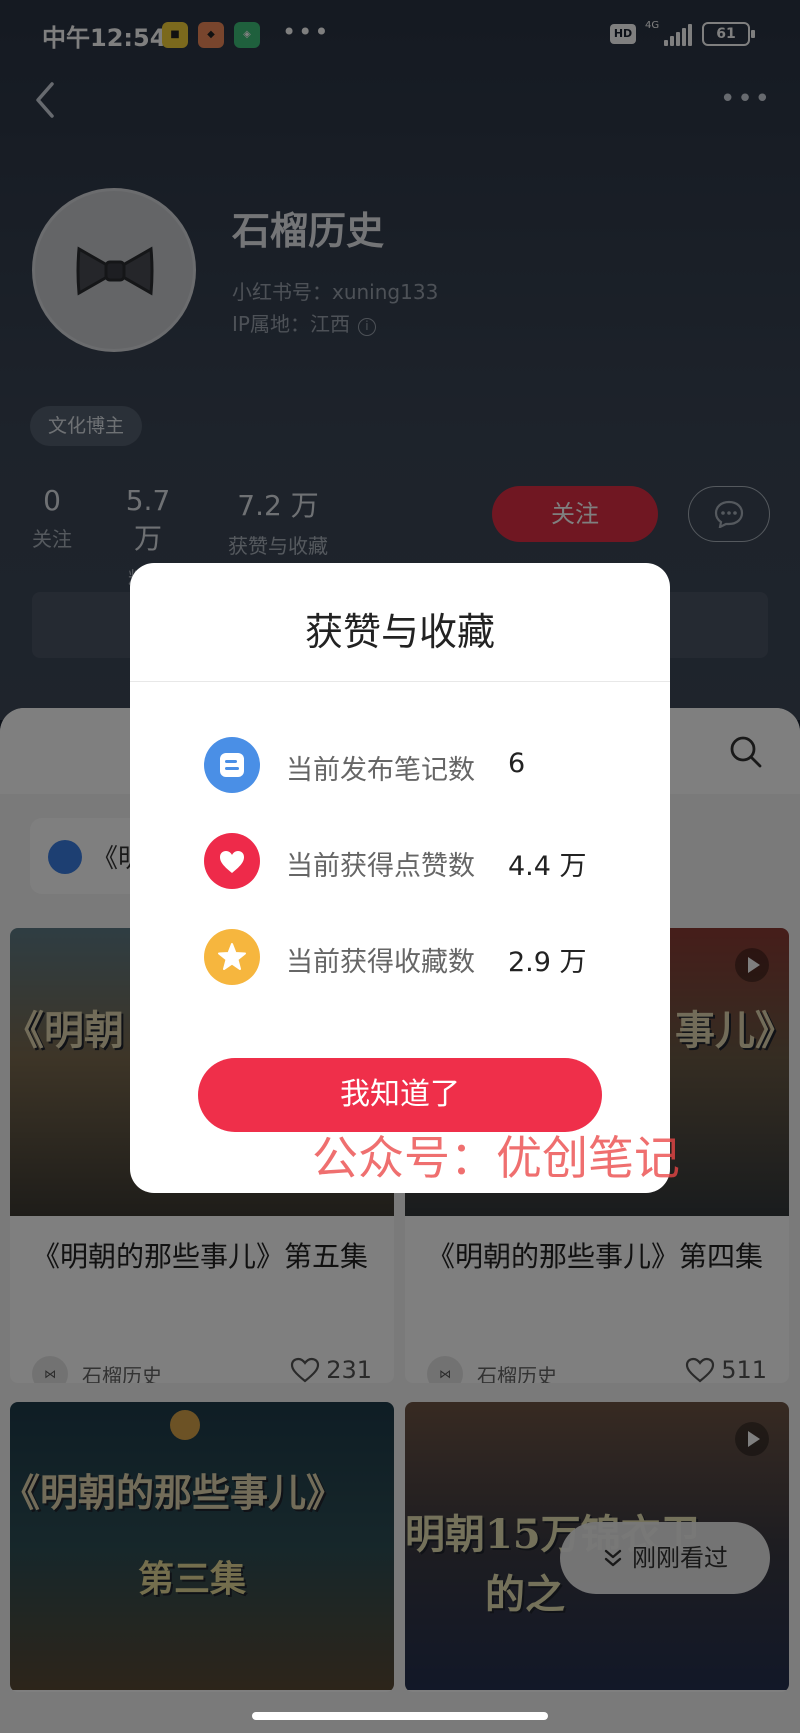 Image resolution: width=800 pixels, height=1733 pixels. Describe the element at coordinates (399, 632) in the screenshot. I see `dialog-title: 获赞与收藏` at that location.